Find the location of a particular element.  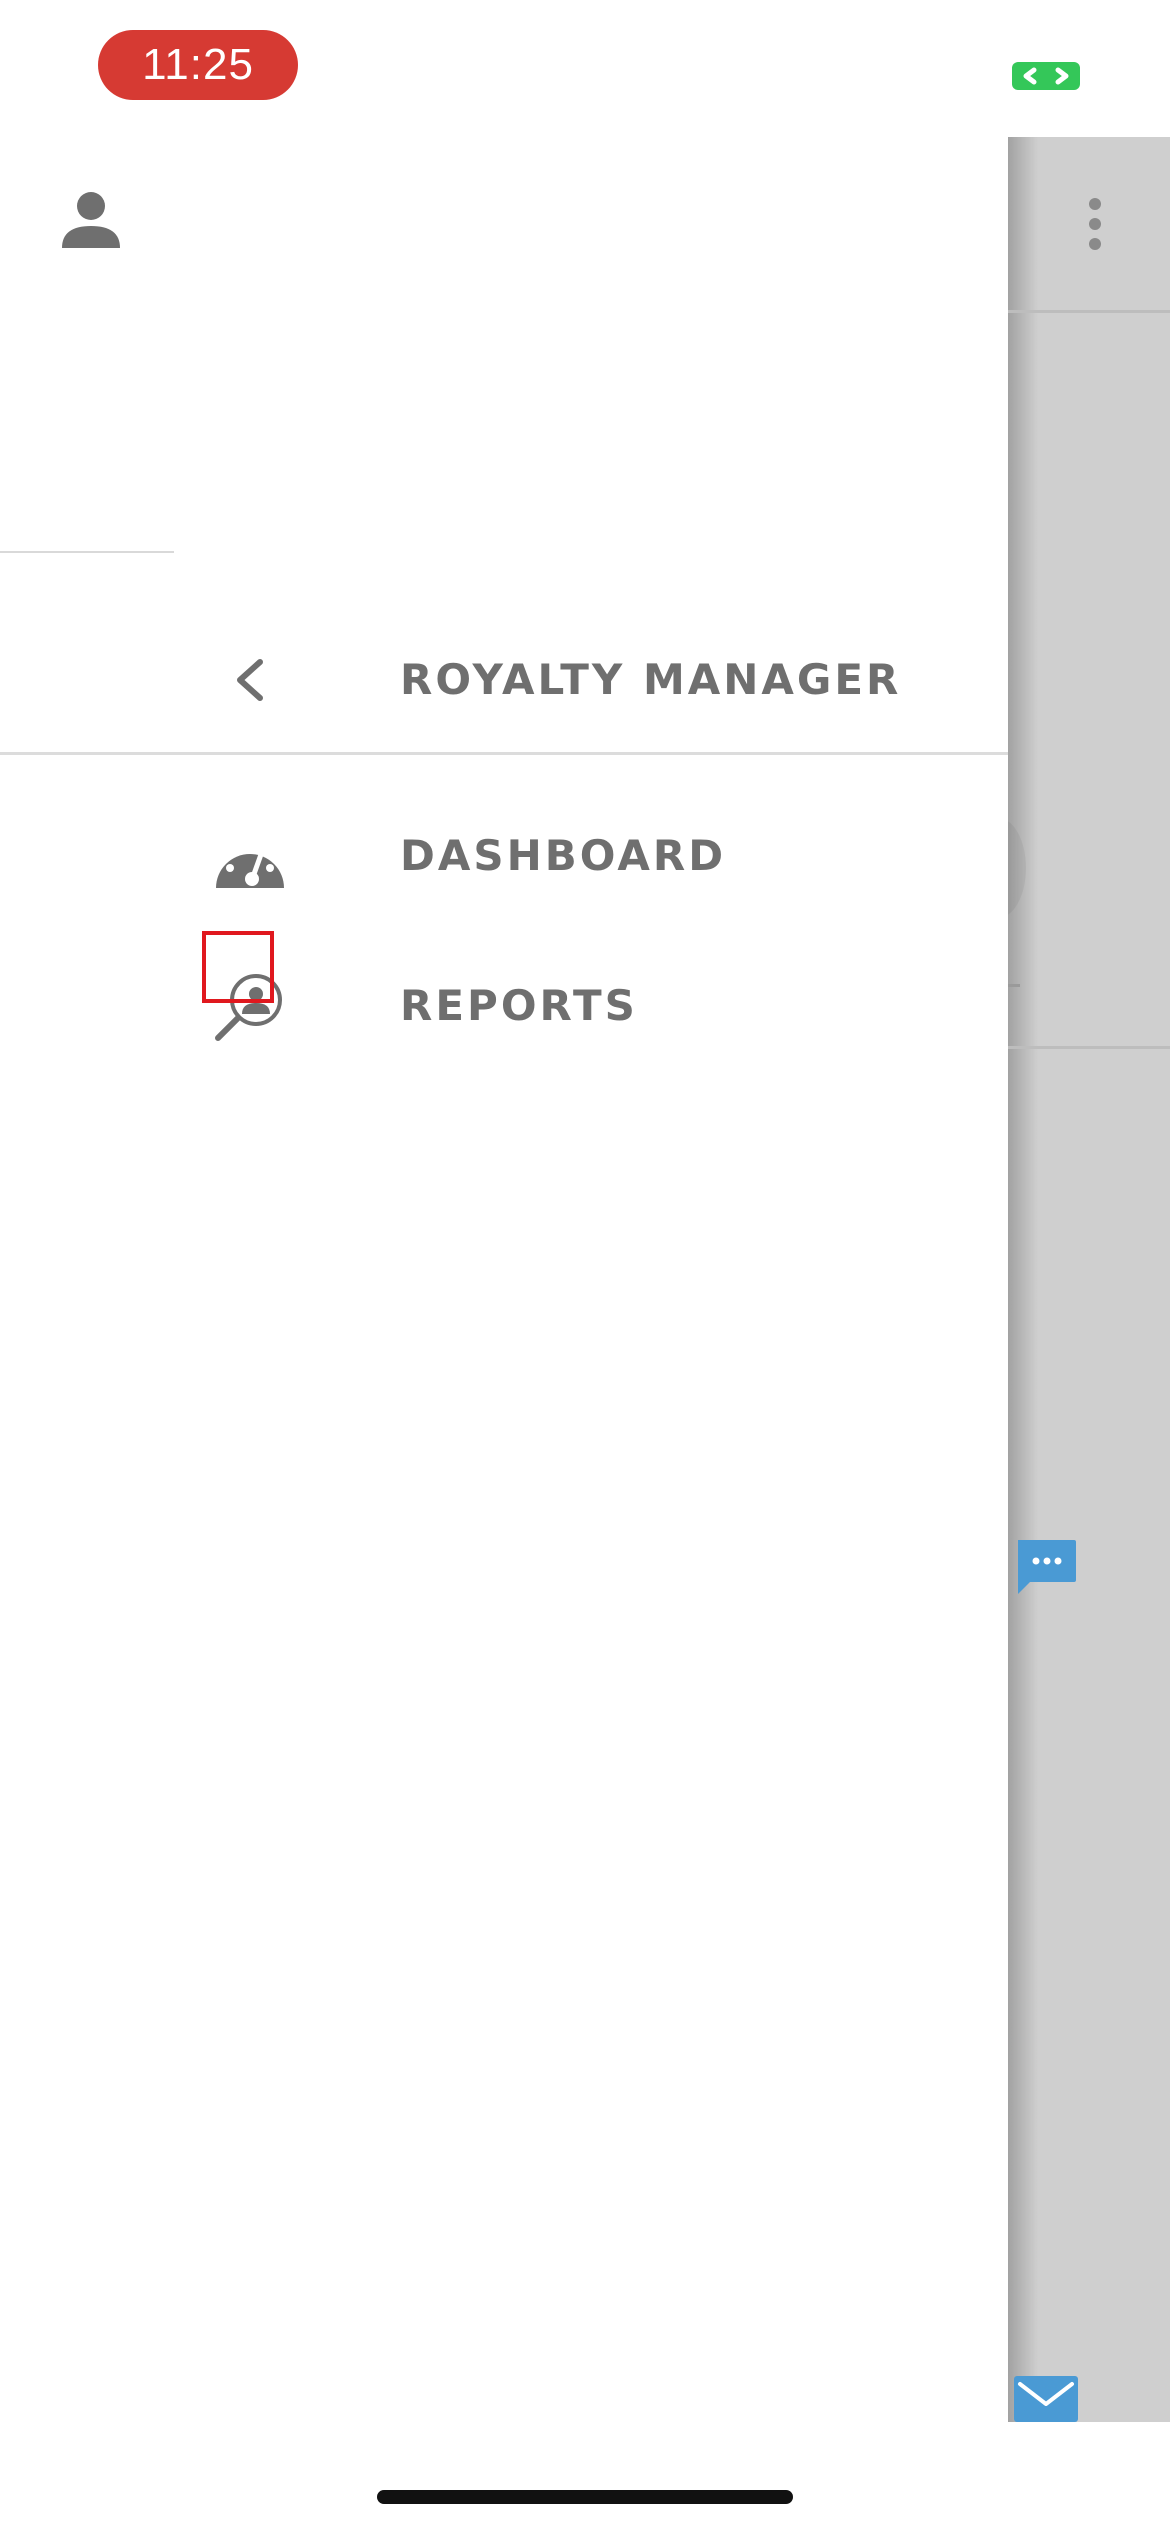

section-title: ROYALTY MANAGER is located at coordinates (651, 679).